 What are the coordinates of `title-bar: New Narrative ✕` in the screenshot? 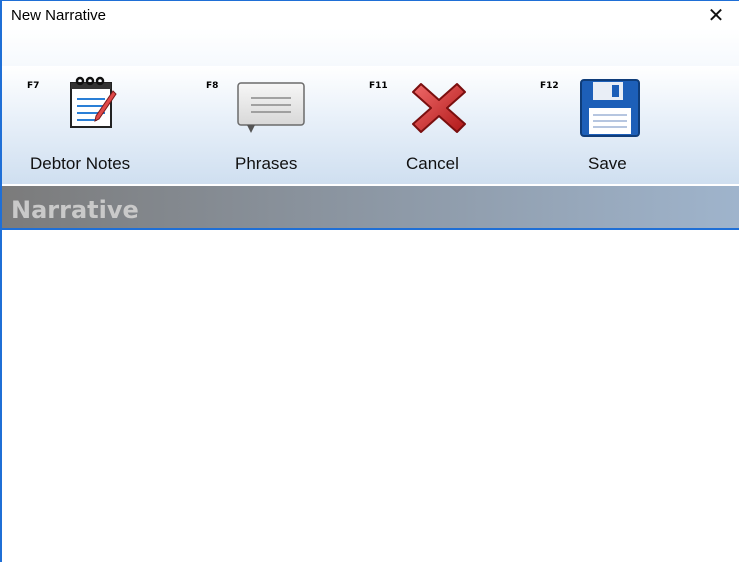 It's located at (370, 14).